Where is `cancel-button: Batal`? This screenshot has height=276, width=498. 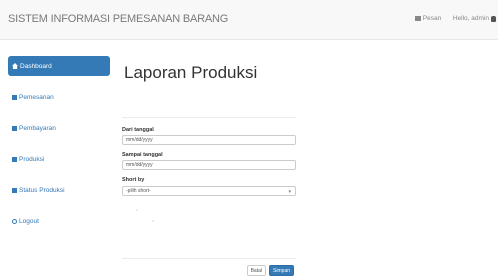 cancel-button: Batal is located at coordinates (256, 270).